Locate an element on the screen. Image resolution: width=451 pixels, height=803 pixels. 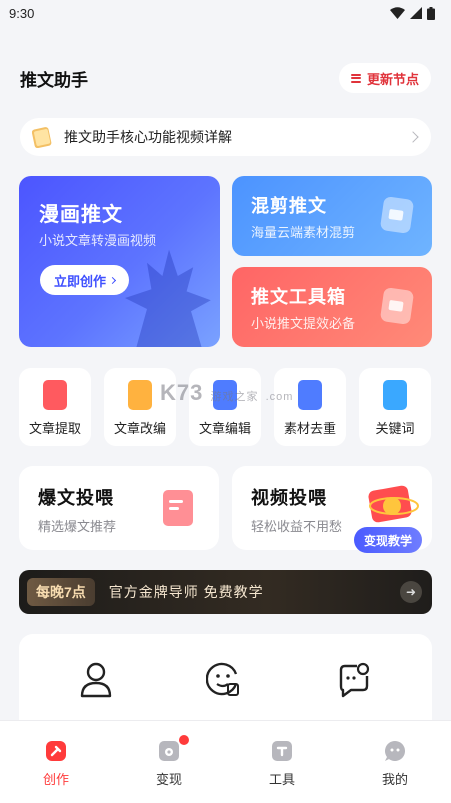
status-bar: 9:30 is located at coordinates (225, 13).